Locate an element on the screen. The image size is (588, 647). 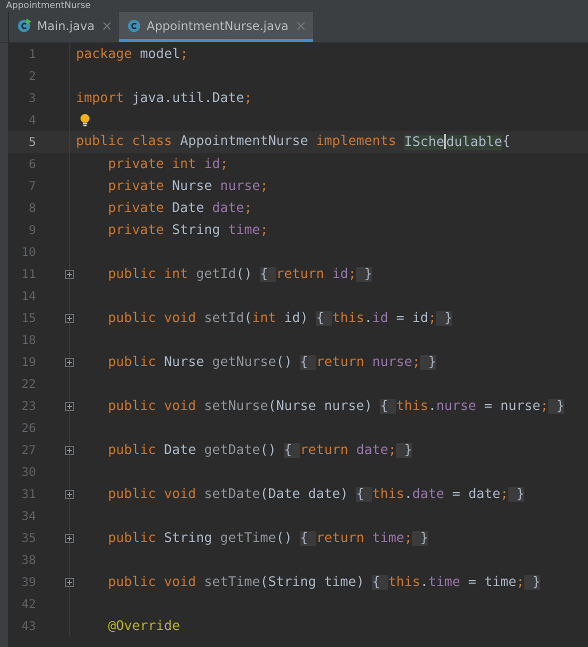
line-number: 26 is located at coordinates (28, 428).